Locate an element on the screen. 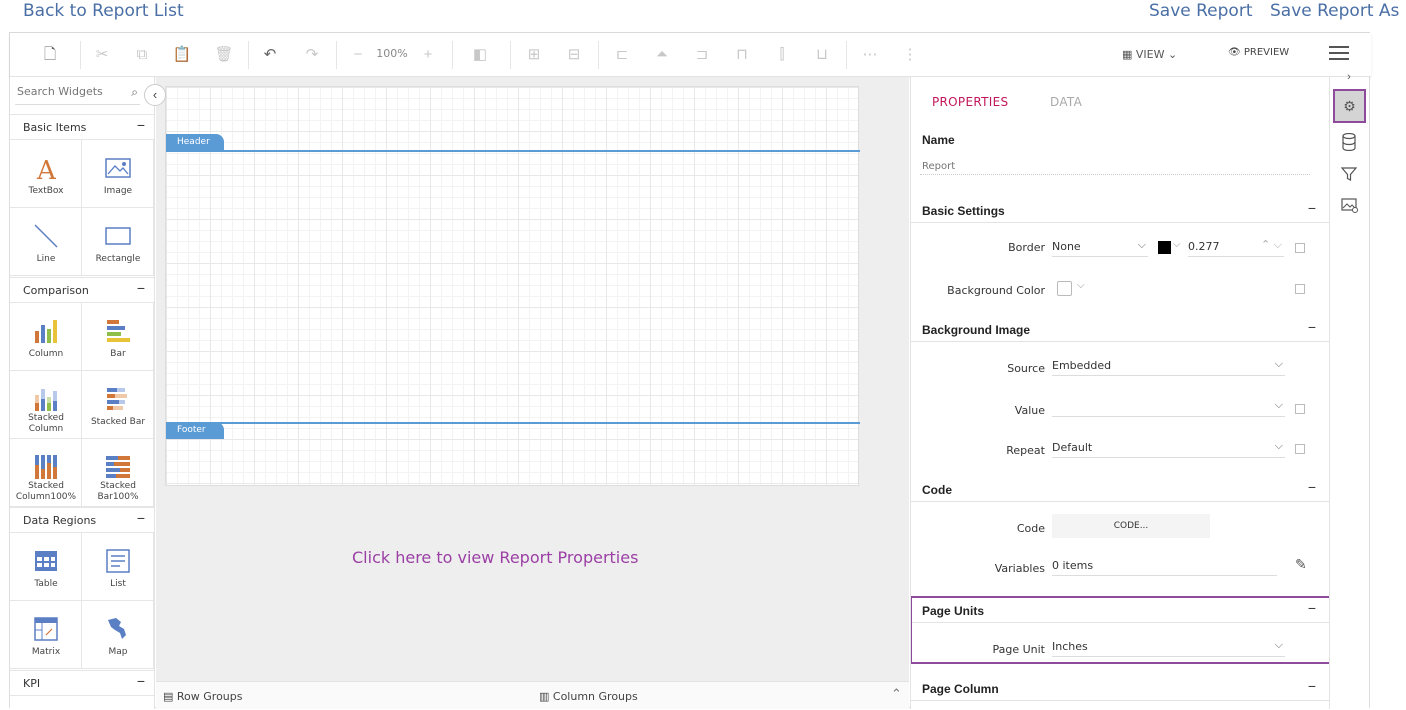  save-report-as-link: Save Report As is located at coordinates (1334, 11).